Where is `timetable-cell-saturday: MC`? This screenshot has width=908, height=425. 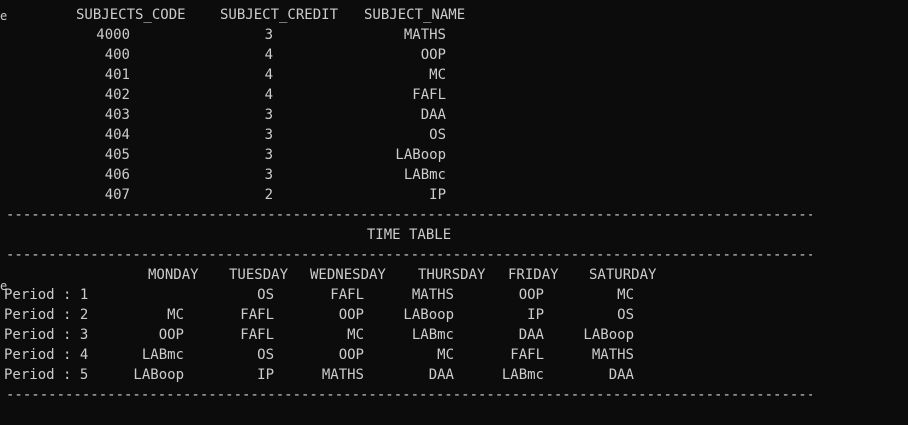
timetable-cell-saturday: MC is located at coordinates (625, 295).